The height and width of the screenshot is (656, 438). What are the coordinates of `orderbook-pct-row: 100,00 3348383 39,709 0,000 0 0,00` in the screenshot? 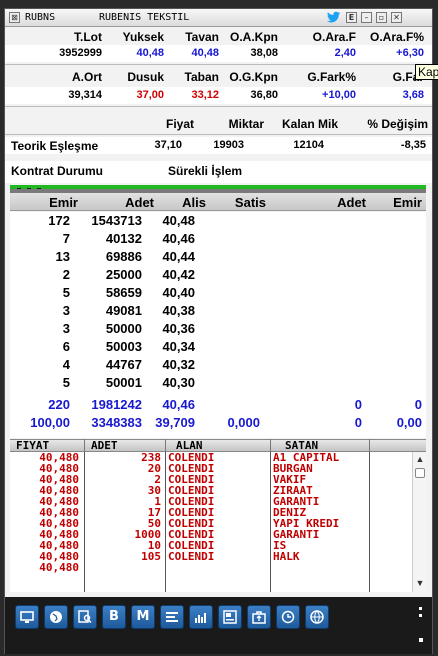 It's located at (218, 423).